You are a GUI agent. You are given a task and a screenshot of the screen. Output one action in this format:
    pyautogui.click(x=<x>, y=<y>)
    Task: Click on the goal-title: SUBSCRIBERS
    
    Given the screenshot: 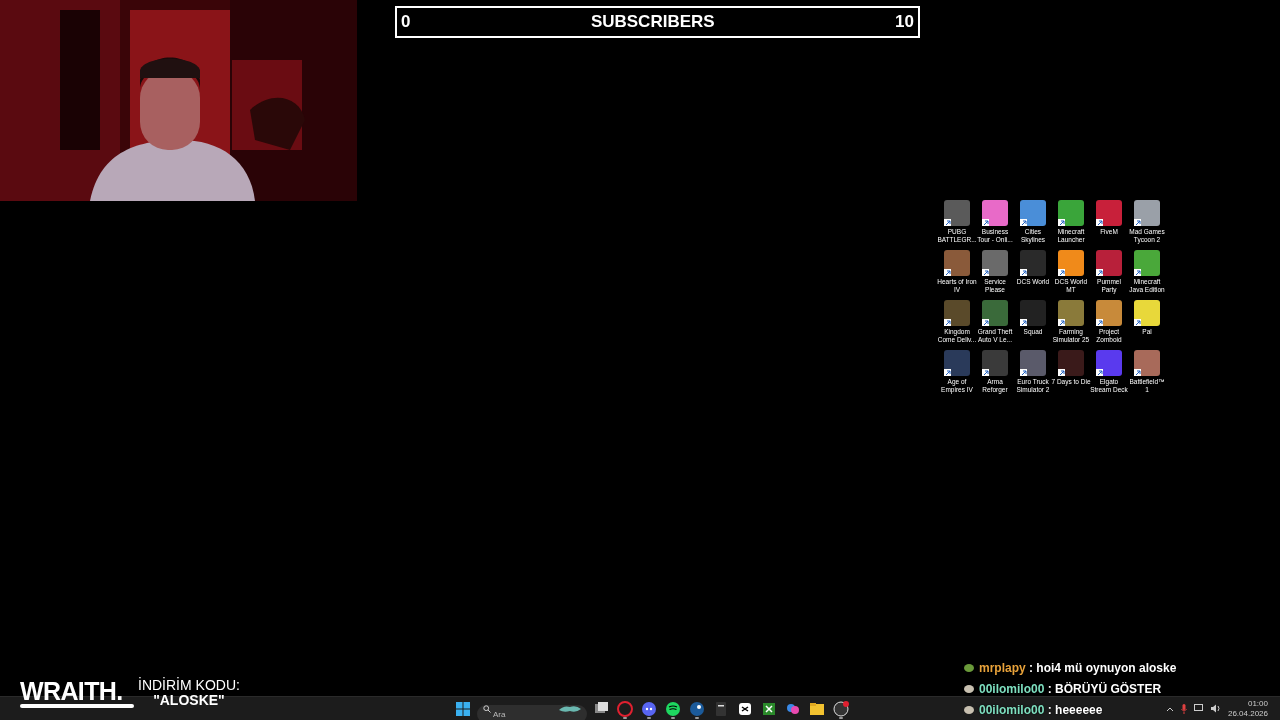 What is the action you would take?
    pyautogui.click(x=652, y=22)
    